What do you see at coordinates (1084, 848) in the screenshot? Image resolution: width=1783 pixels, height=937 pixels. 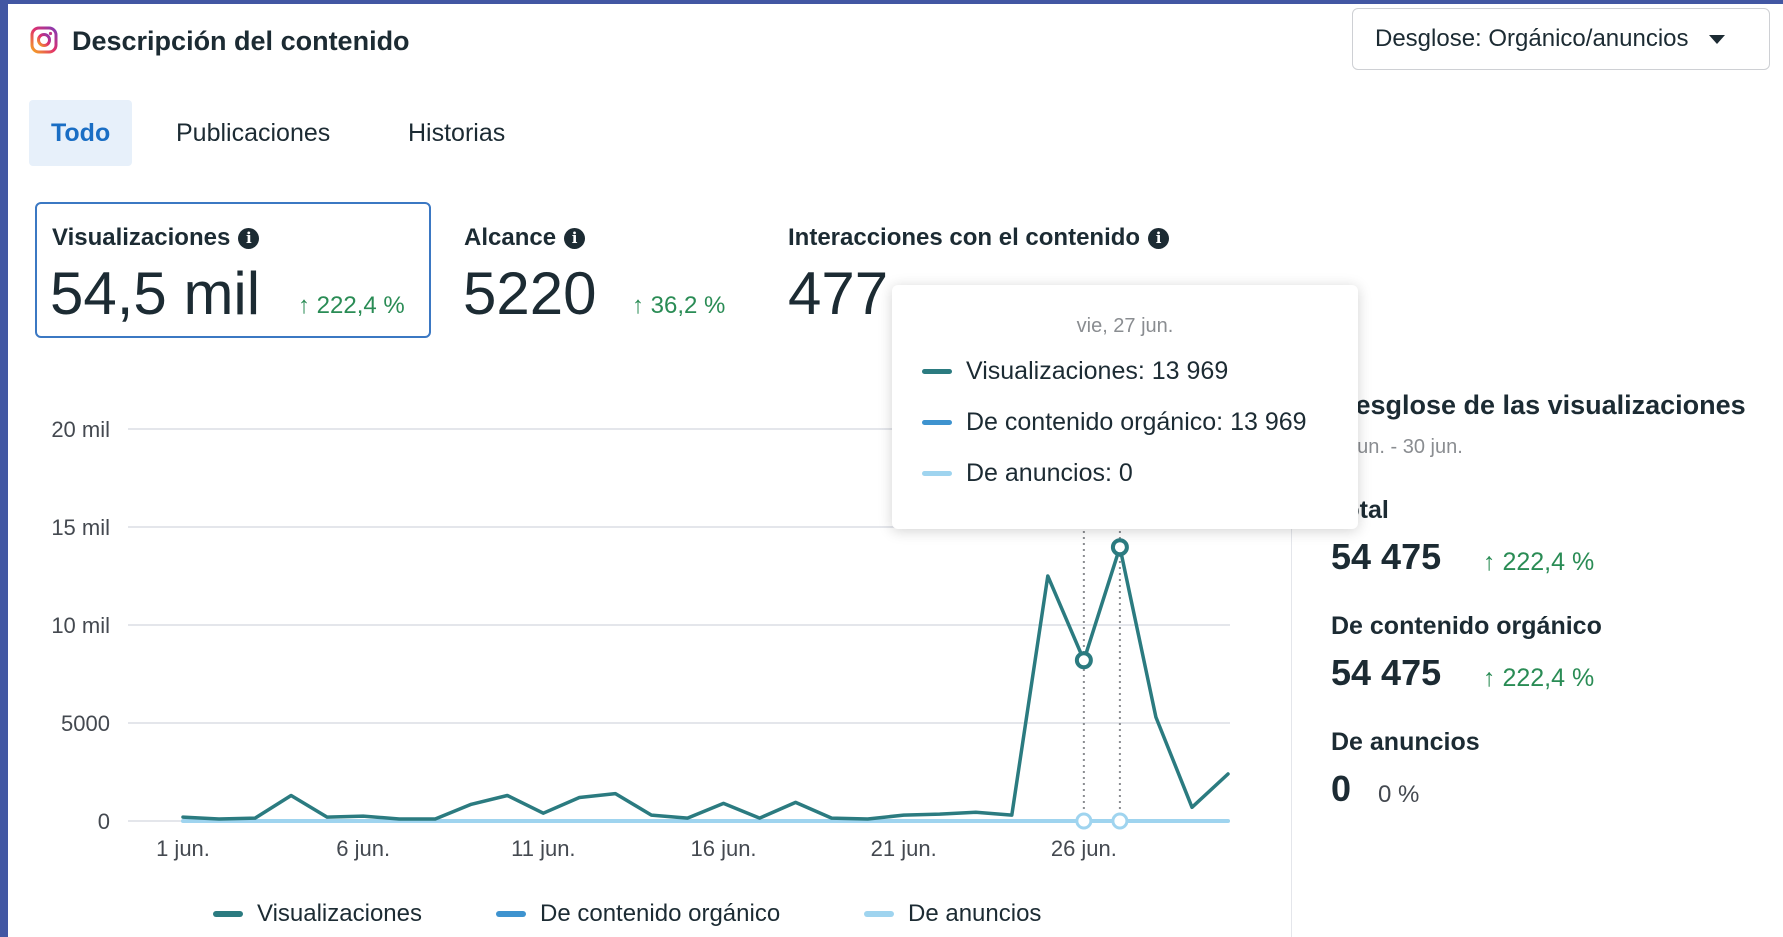 I see `x-tick-label: 26 jun.` at bounding box center [1084, 848].